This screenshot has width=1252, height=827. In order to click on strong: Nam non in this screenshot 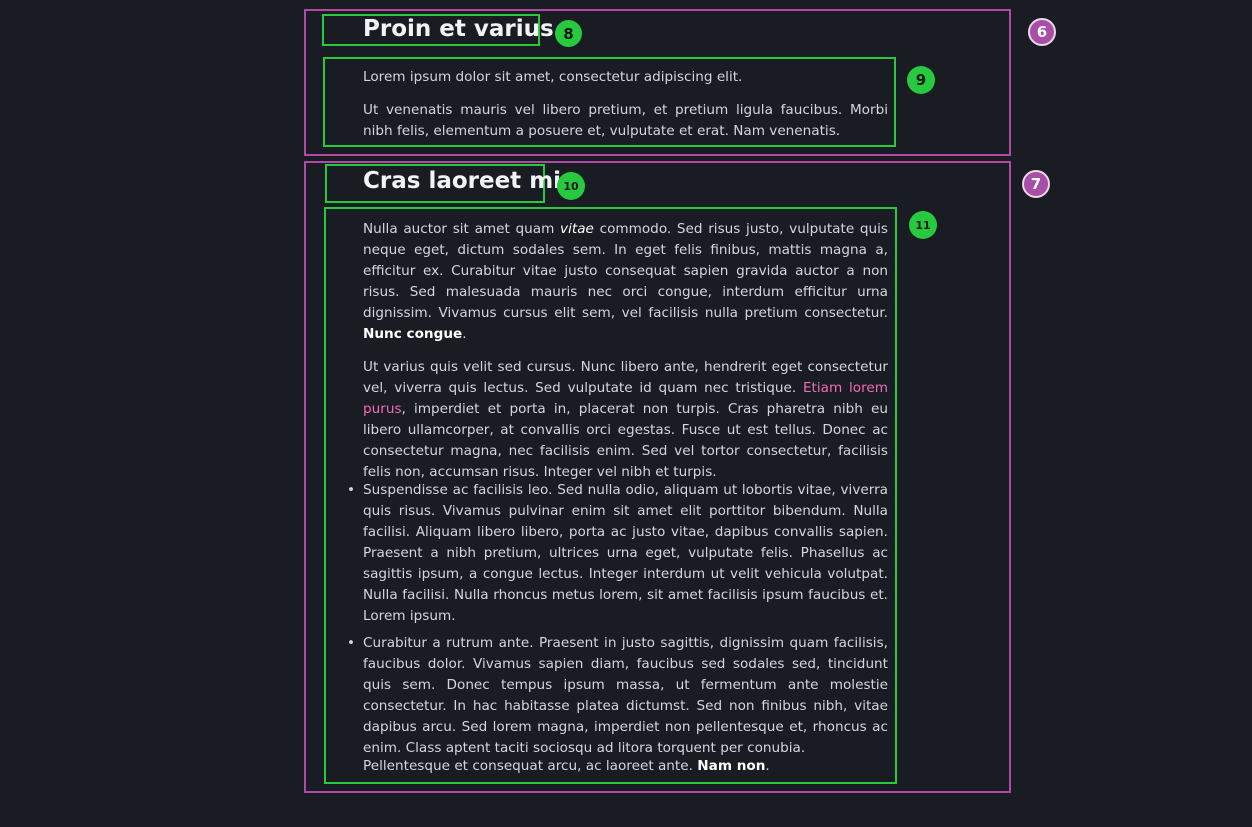, I will do `click(731, 766)`.